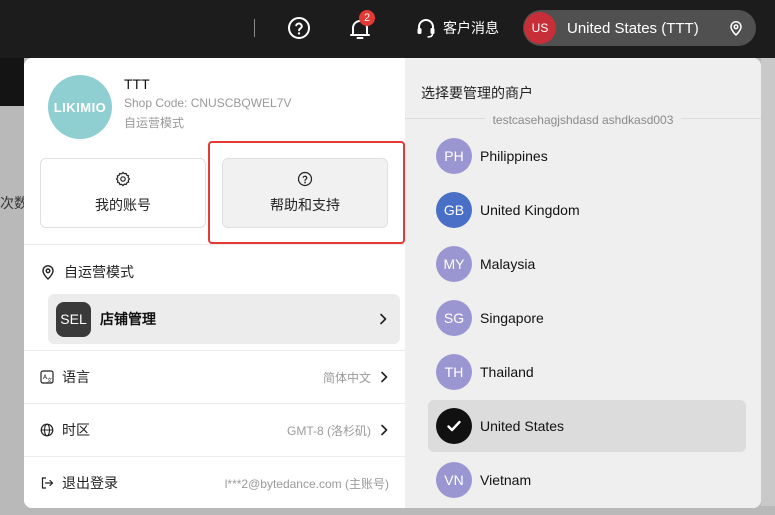 This screenshot has height=515, width=775. I want to click on shop-mode: 自运营模式, so click(154, 123).